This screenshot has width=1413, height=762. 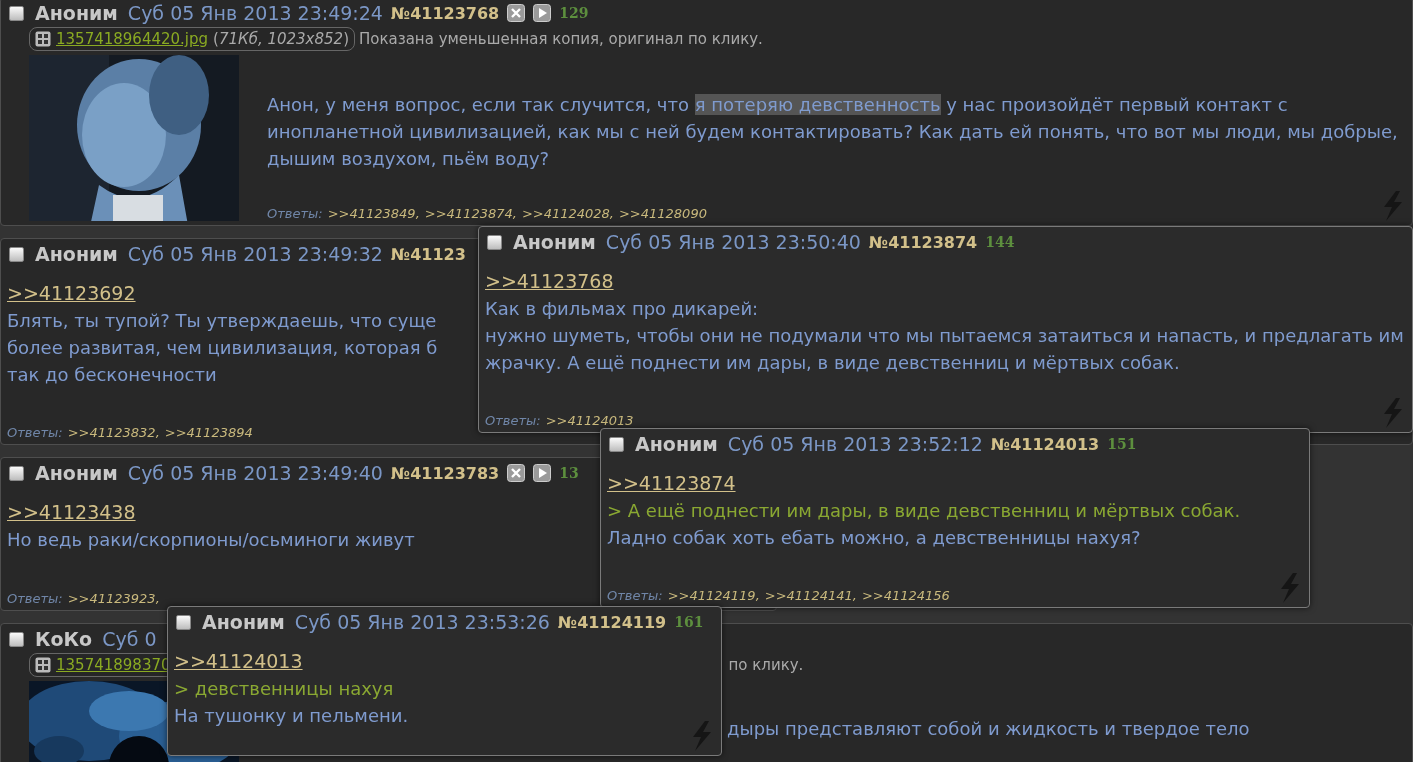 I want to click on thumbnail-note: по клику., so click(x=766, y=665).